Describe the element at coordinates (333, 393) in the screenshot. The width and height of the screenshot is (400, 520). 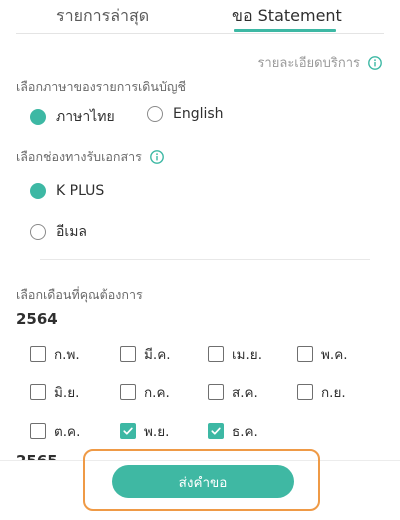
I see `month-label: ก.ย.` at that location.